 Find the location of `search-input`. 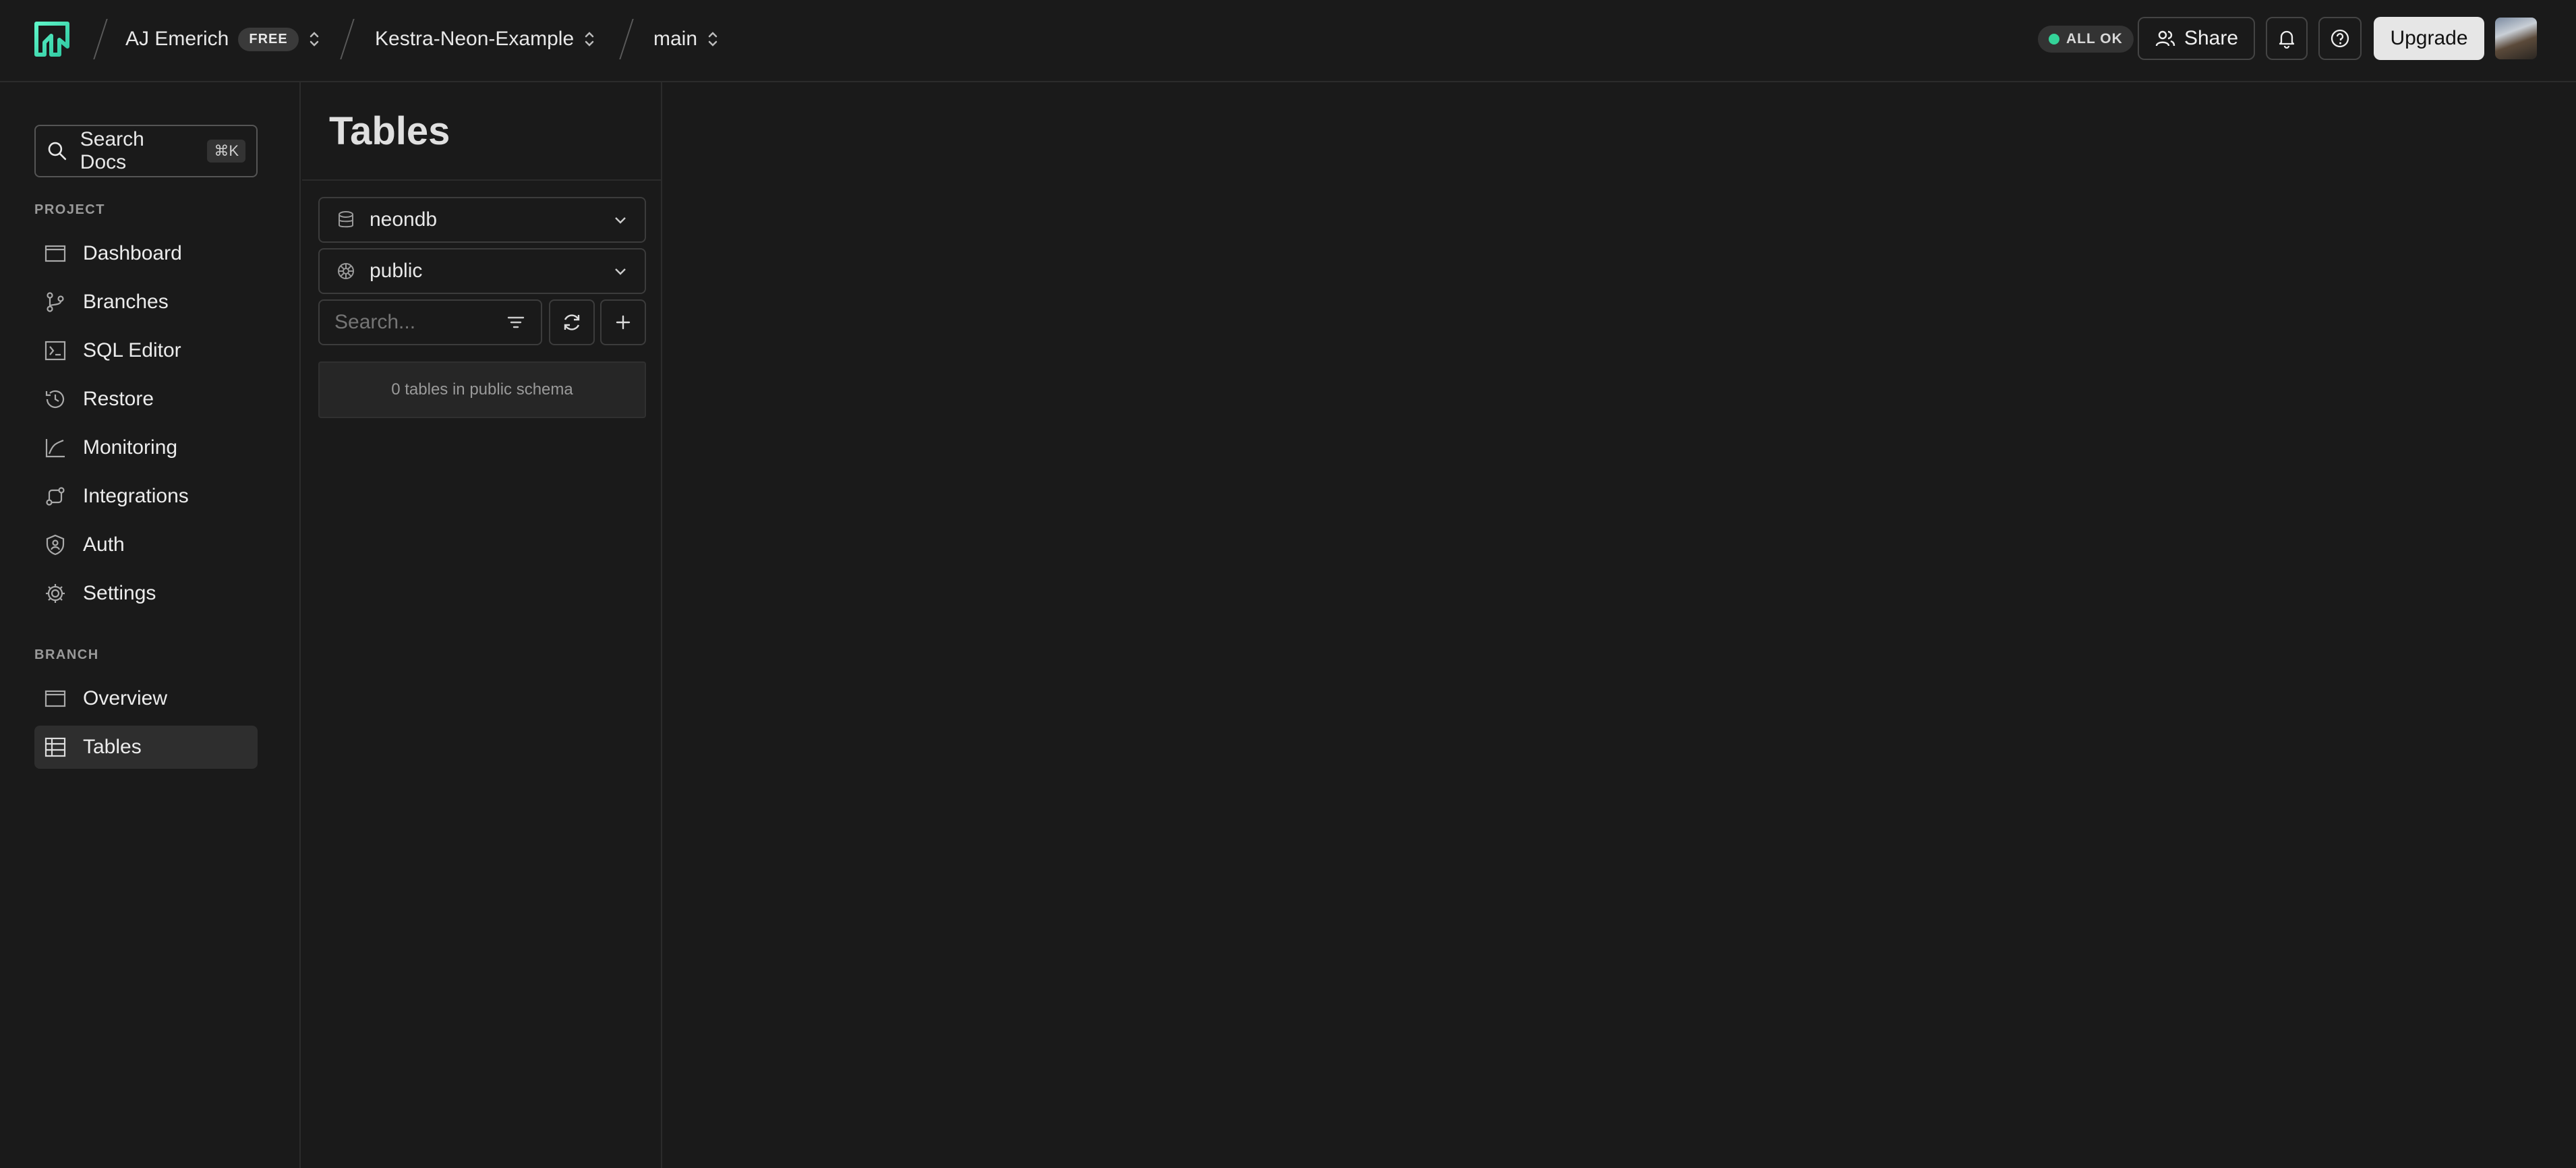

search-input is located at coordinates (412, 323).